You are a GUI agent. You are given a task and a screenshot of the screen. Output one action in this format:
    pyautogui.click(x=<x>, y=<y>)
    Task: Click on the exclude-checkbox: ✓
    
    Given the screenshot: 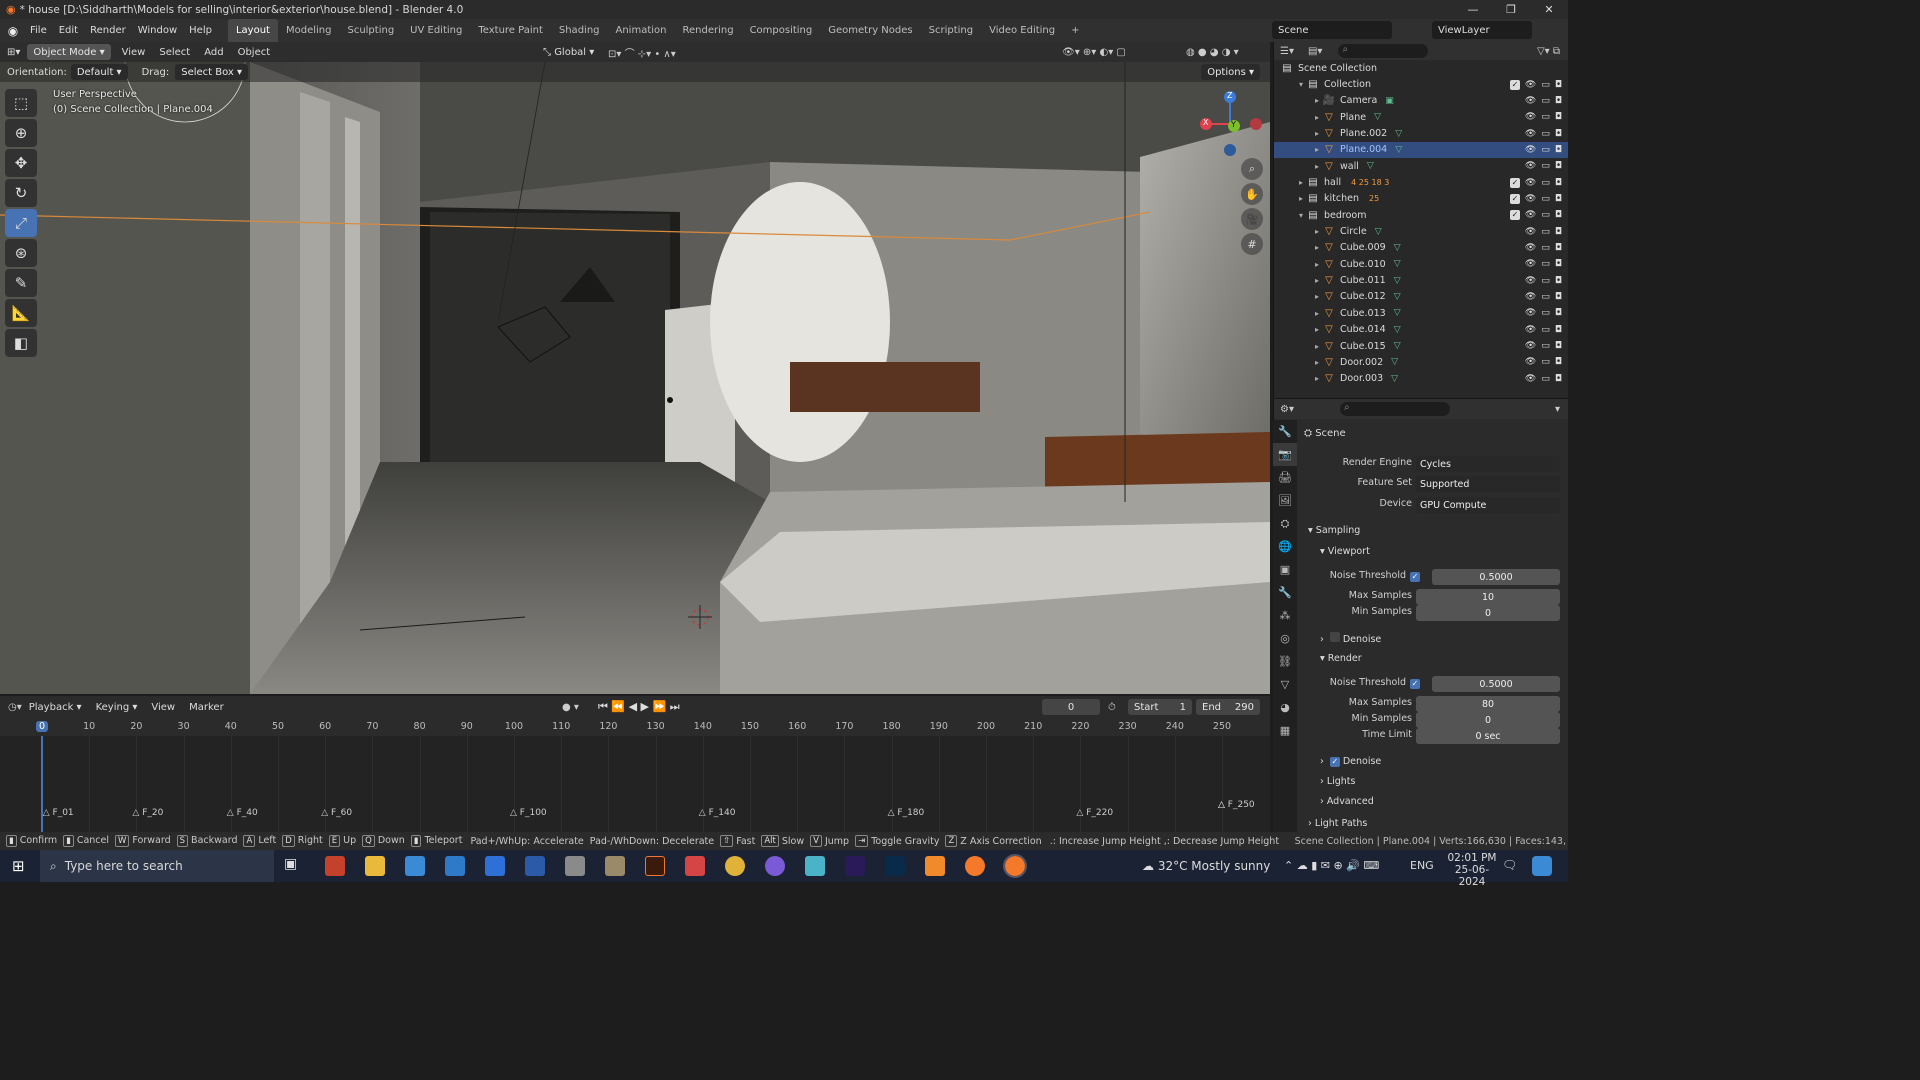 What is the action you would take?
    pyautogui.click(x=1514, y=84)
    